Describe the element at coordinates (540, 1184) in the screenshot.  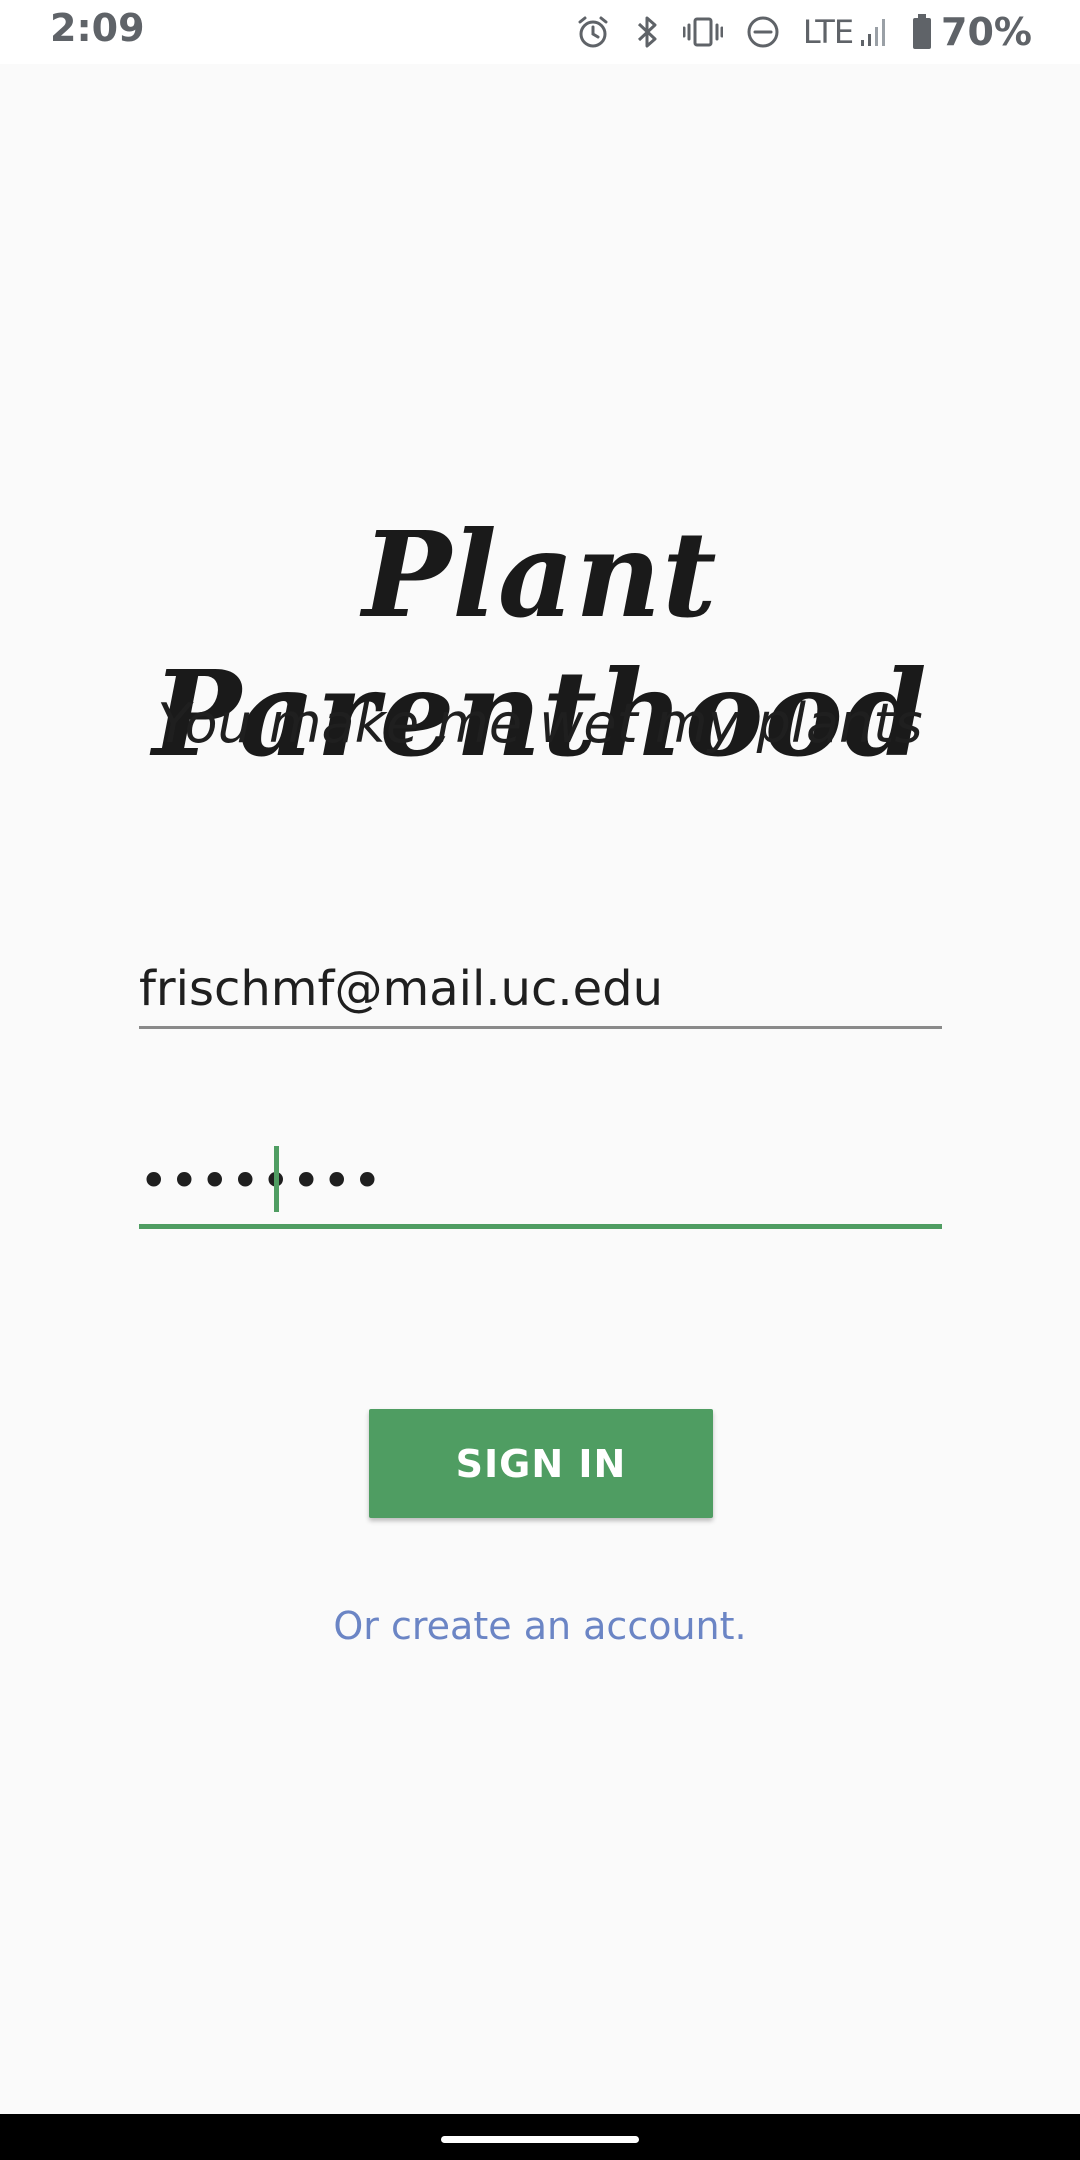
I see `password-field: ••••••••` at that location.